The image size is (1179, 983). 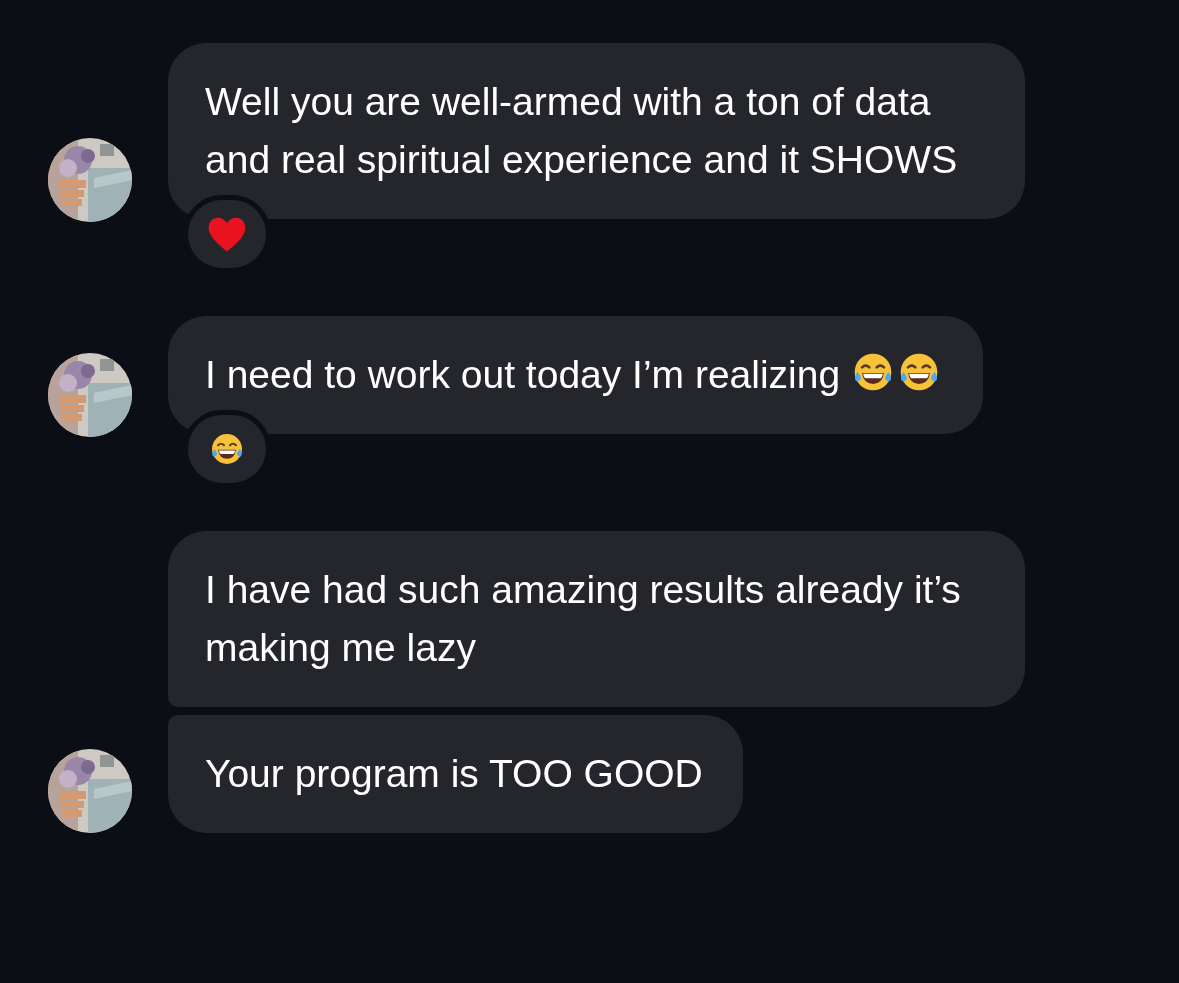 What do you see at coordinates (582, 131) in the screenshot?
I see `message-text: Well you are well-armed with a ton of data and real spiritual experience and it SHOWS` at bounding box center [582, 131].